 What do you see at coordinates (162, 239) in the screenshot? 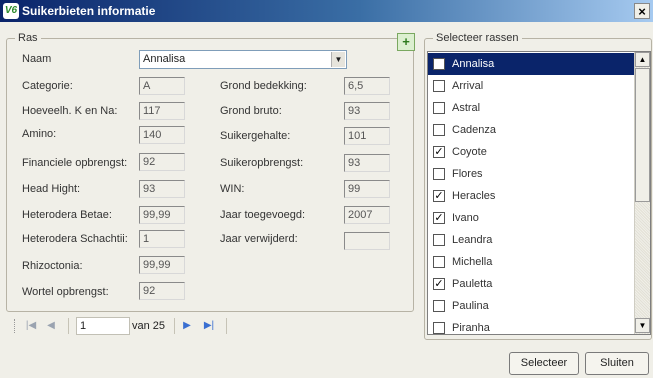
I see `heterodera-schachtii-field: 1` at bounding box center [162, 239].